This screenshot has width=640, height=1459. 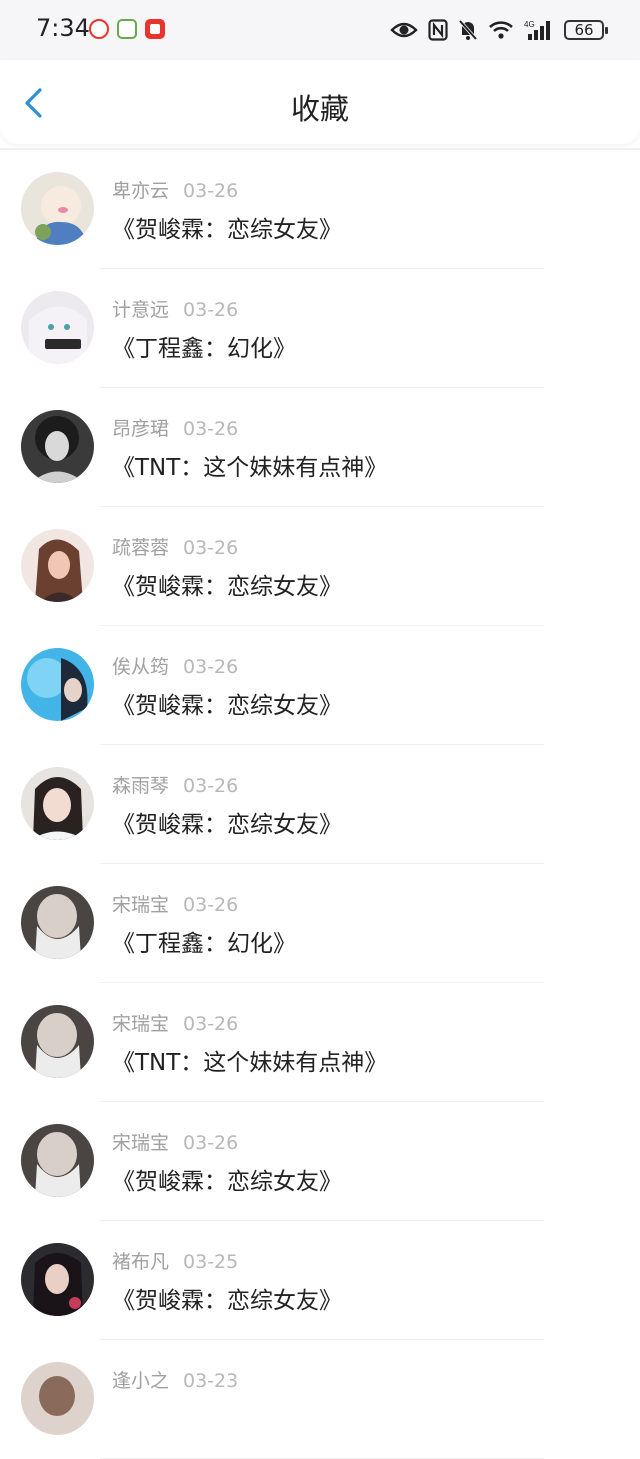 What do you see at coordinates (99, 29) in the screenshot?
I see `weibo-notification-icon` at bounding box center [99, 29].